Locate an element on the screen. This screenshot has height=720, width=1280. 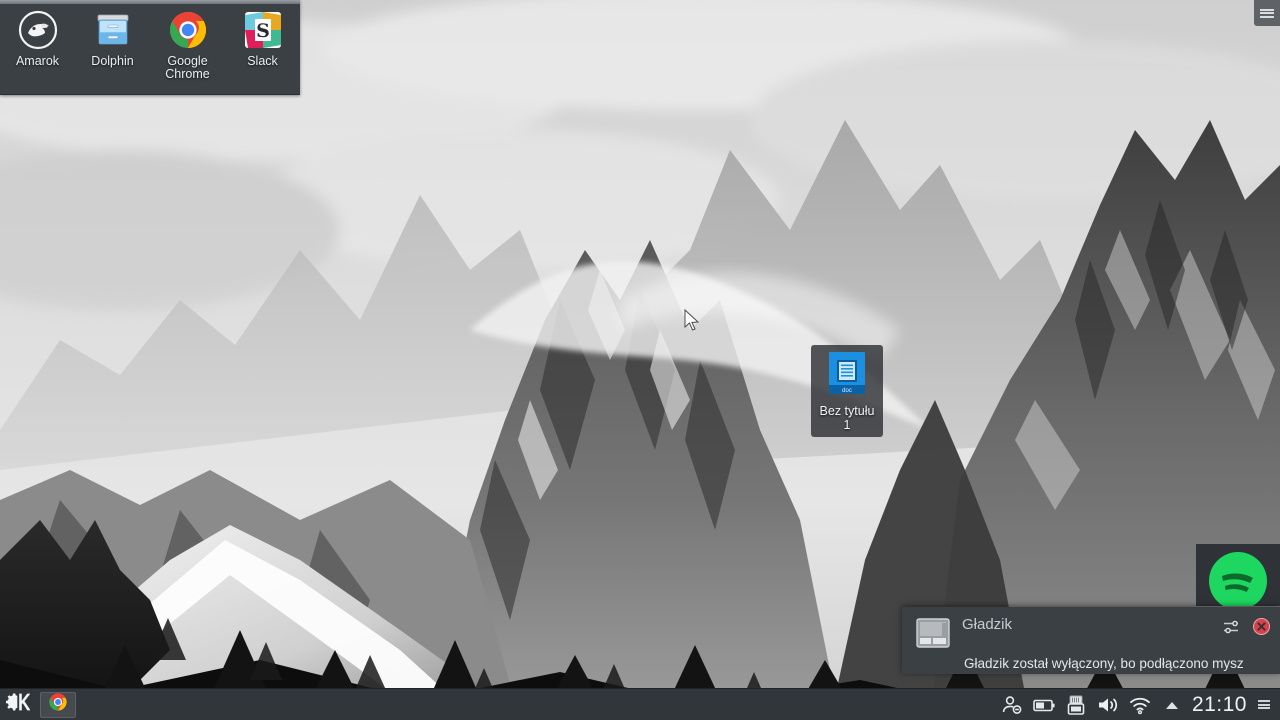
spotify-tray-popup is located at coordinates (1238, 575).